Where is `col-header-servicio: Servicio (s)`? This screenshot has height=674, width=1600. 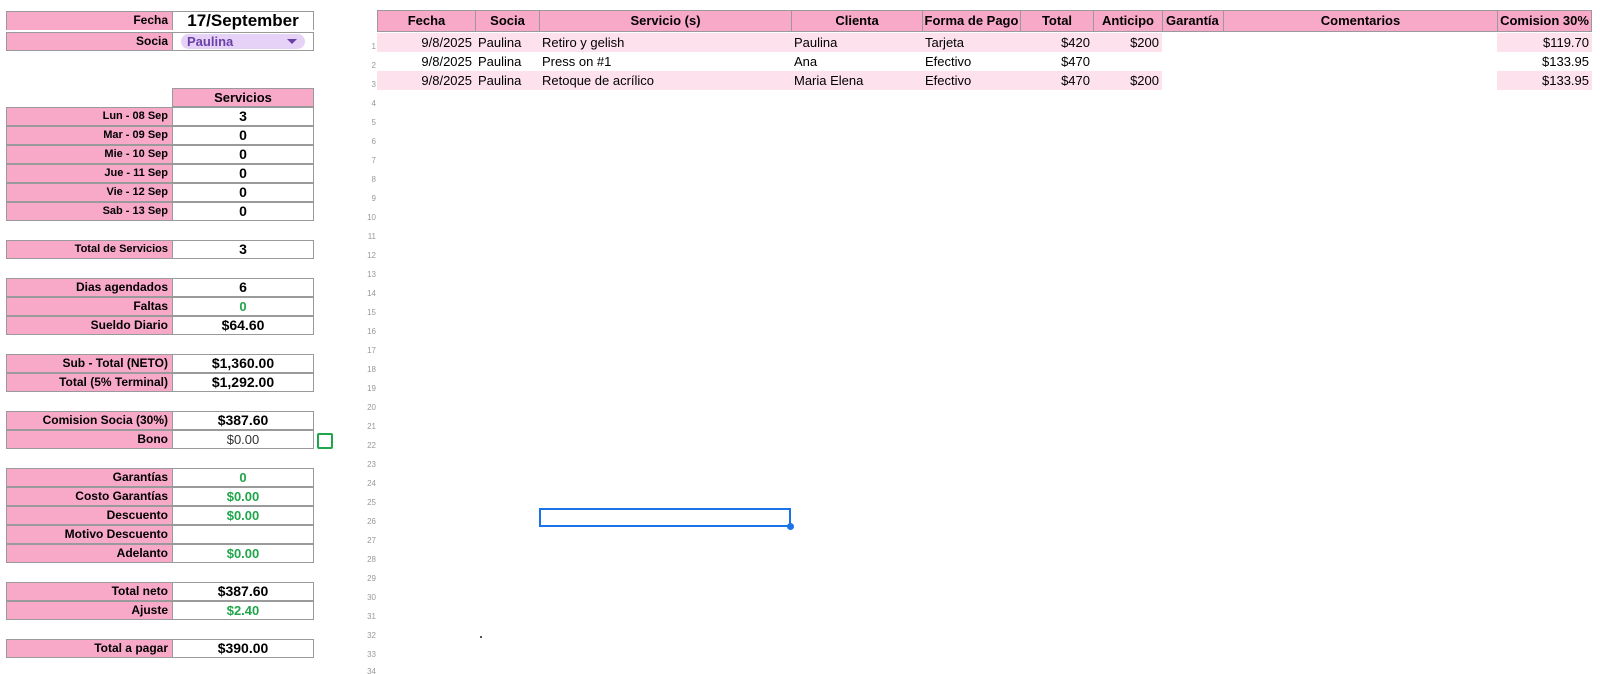
col-header-servicio: Servicio (s) is located at coordinates (665, 21).